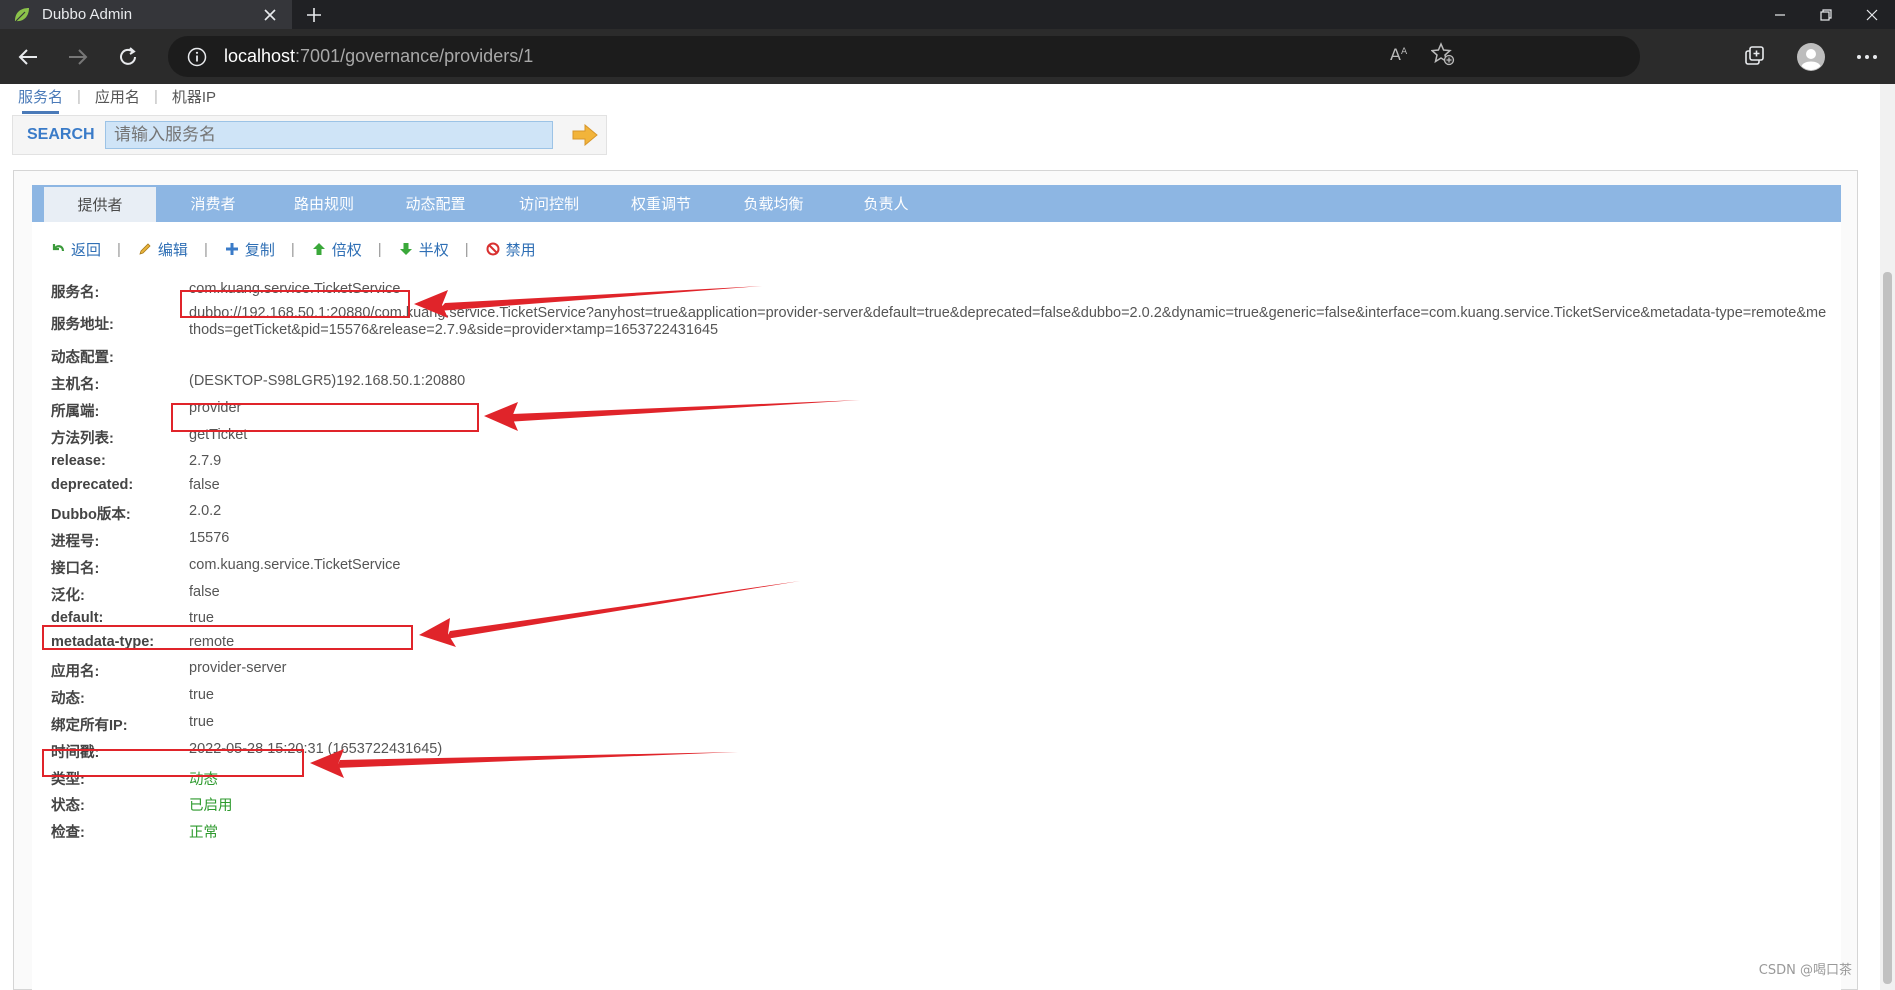 The height and width of the screenshot is (990, 1895). I want to click on detail-value: provider-server, so click(238, 668).